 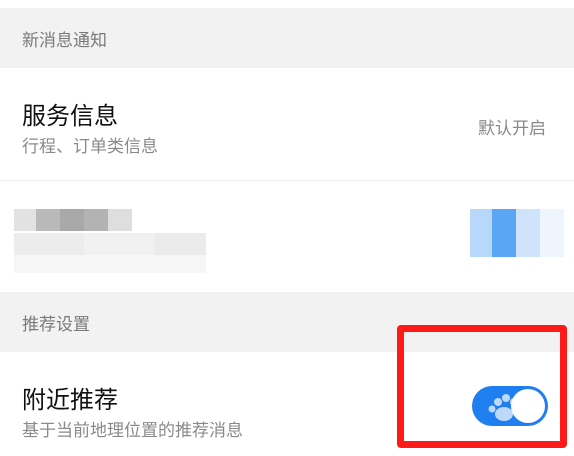 I want to click on section-header-new-message: 新消息通知, so click(x=287, y=38).